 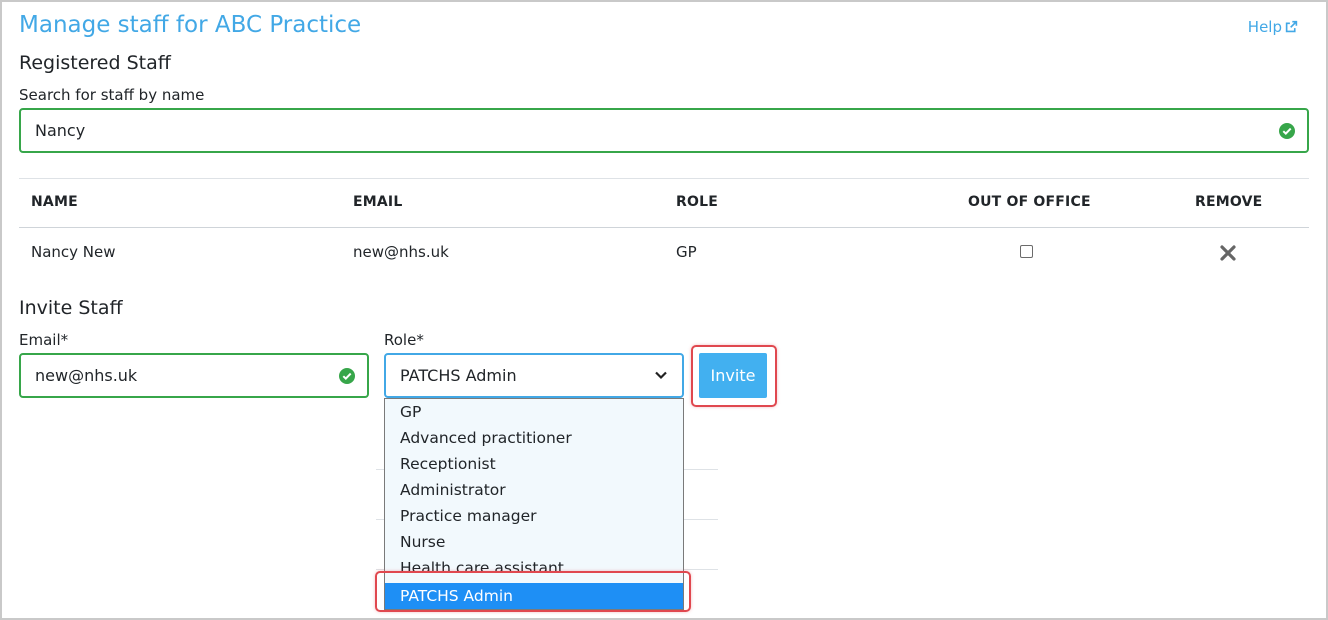 I want to click on staff-email-cell: new@nhs.uk, so click(x=401, y=252).